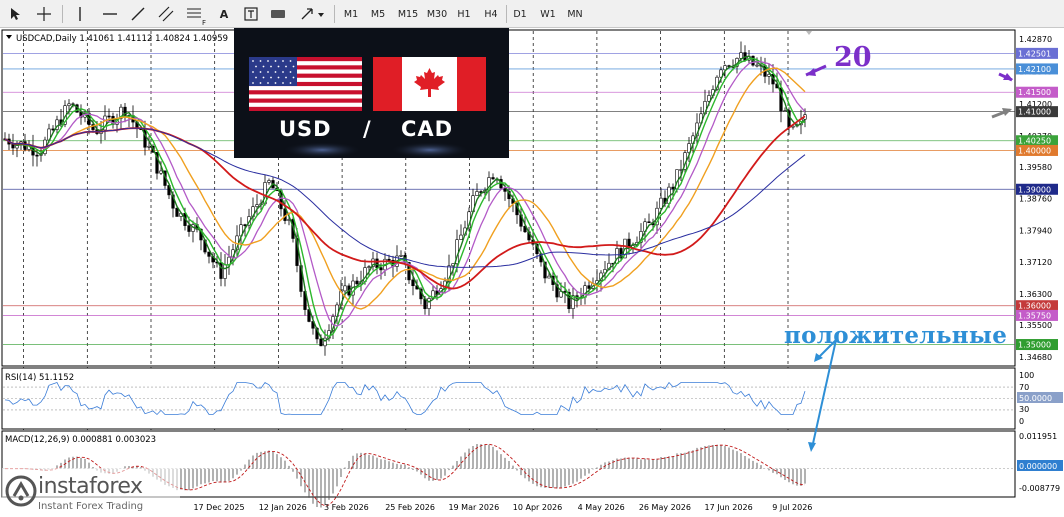 Image resolution: width=1064 pixels, height=517 pixels. I want to click on shapes-icon, so click(278, 14).